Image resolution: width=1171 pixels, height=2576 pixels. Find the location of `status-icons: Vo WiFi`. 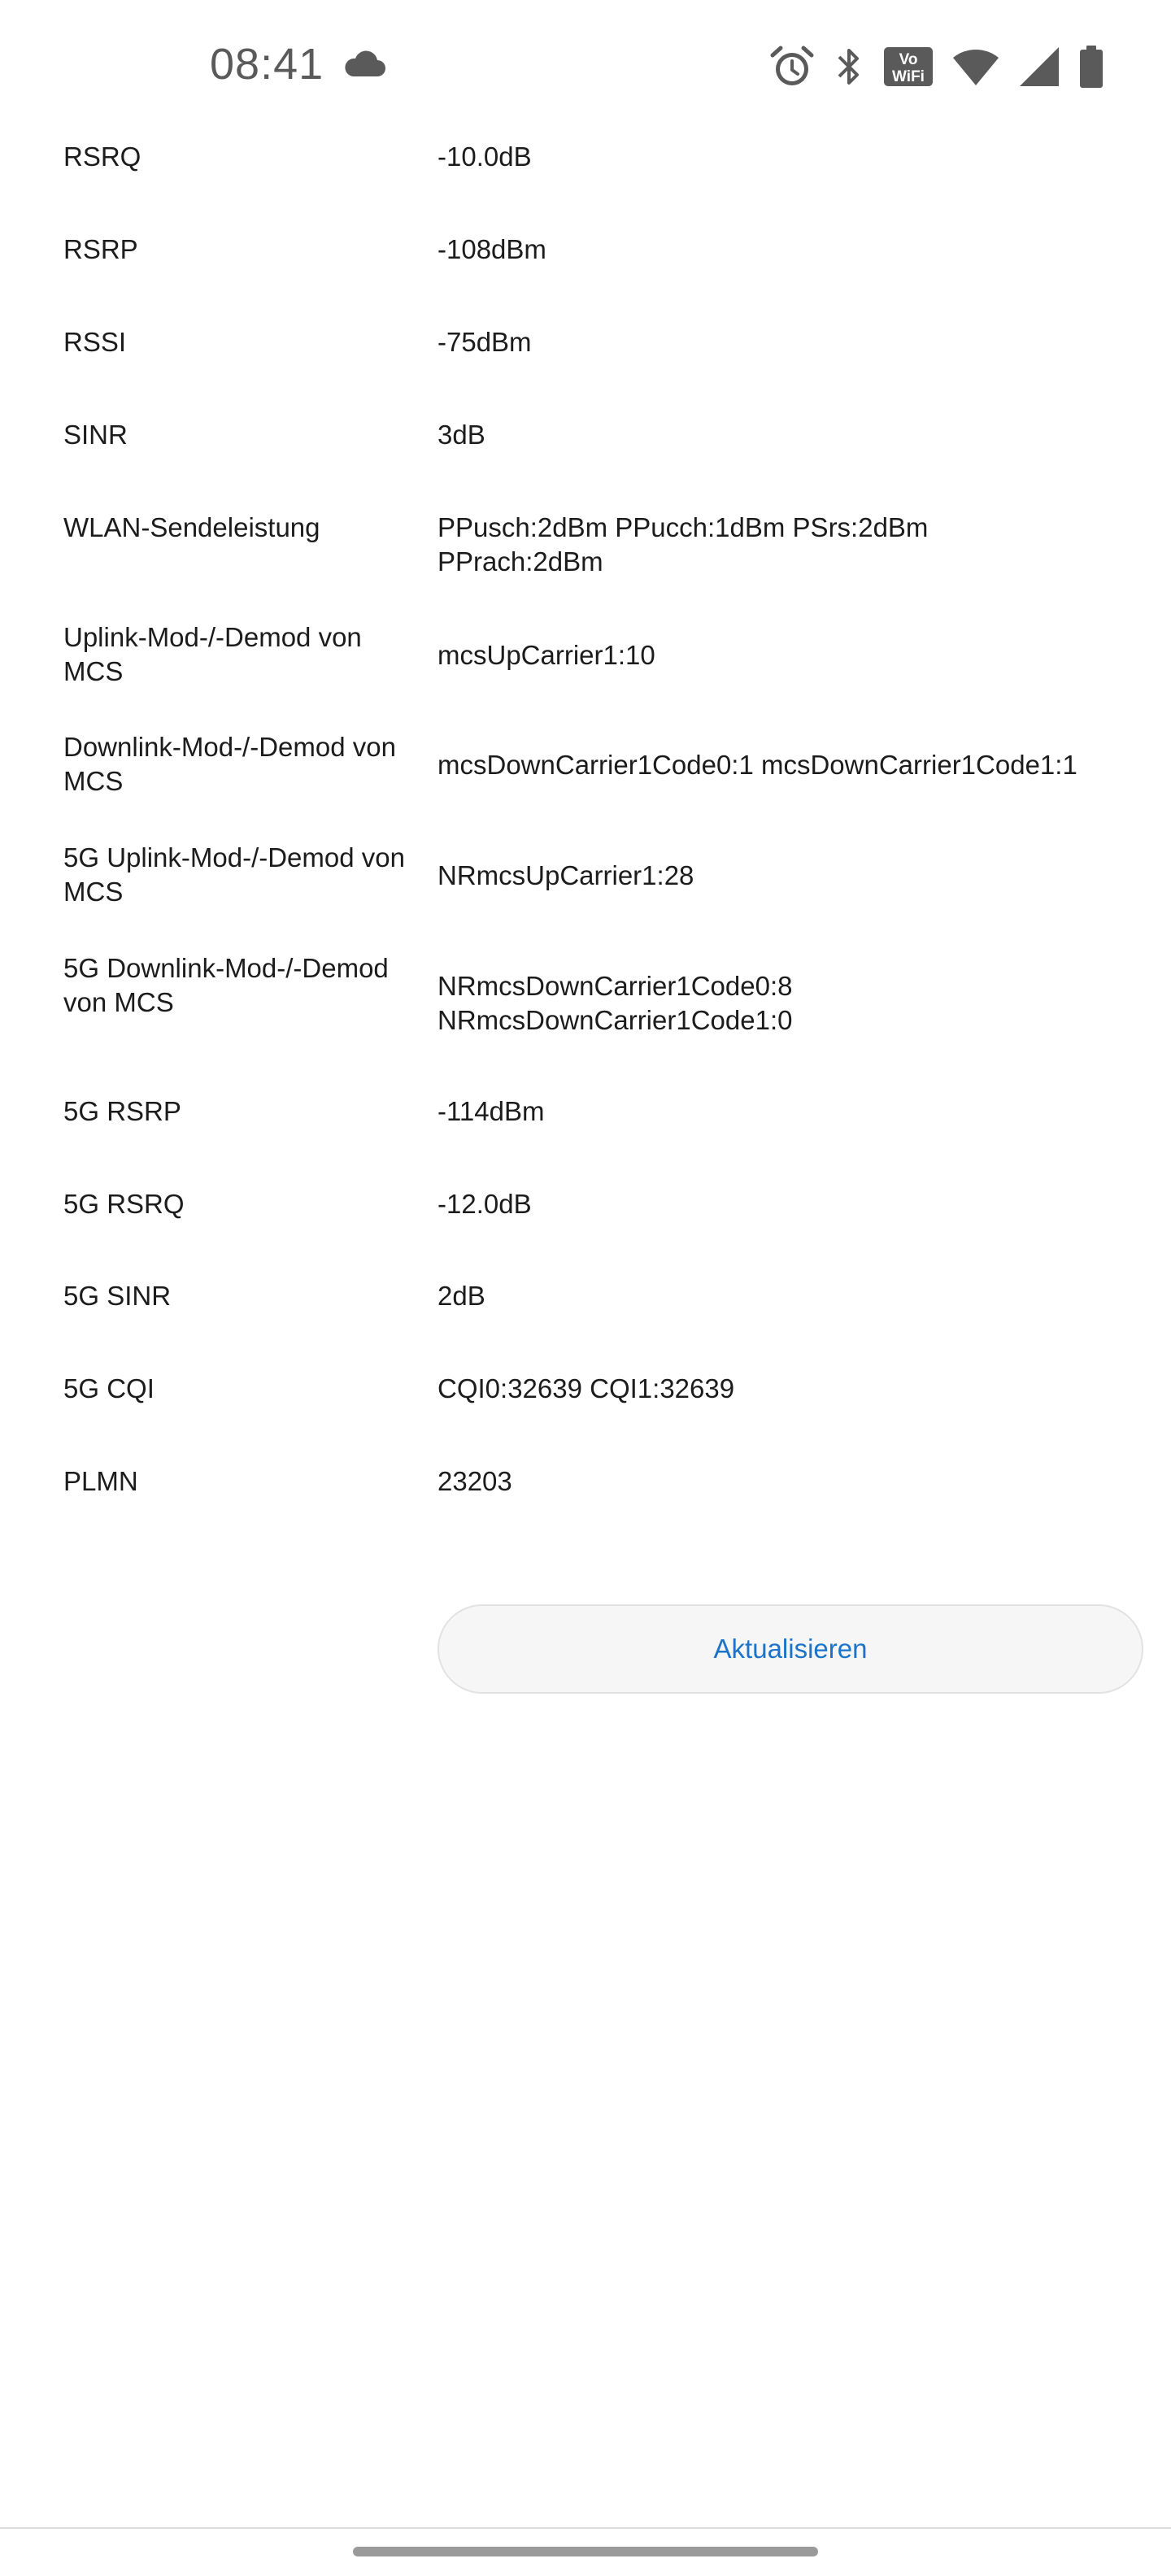

status-icons: Vo WiFi is located at coordinates (936, 67).